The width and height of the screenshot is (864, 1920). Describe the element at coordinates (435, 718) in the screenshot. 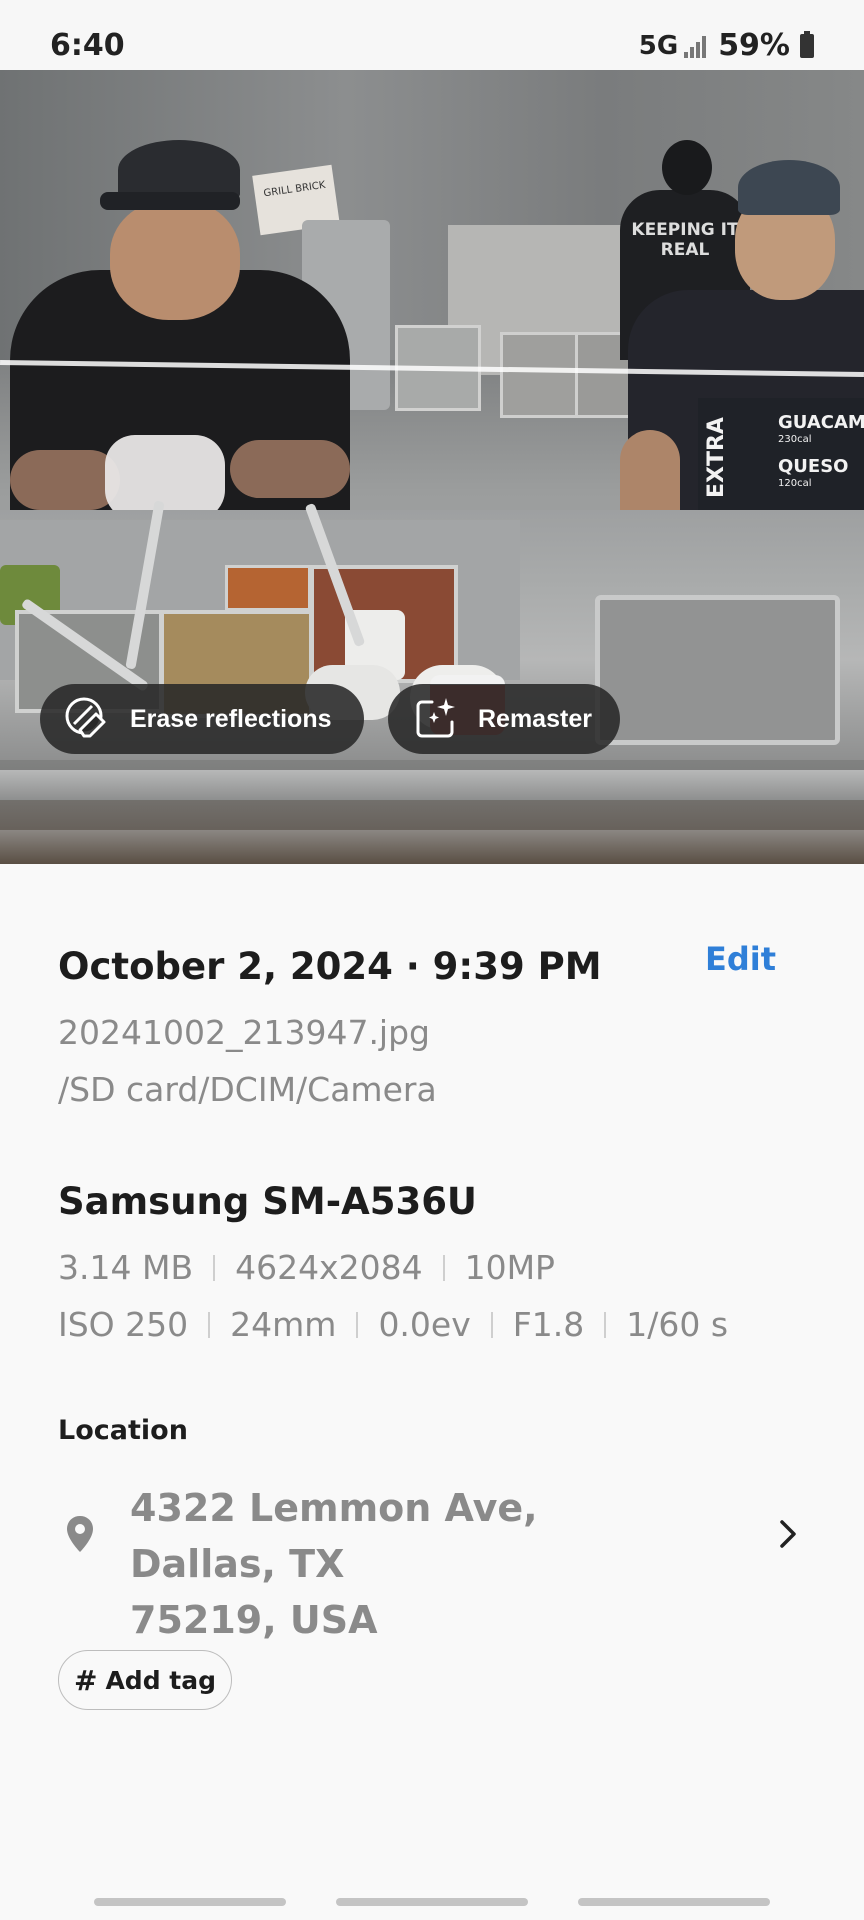

I see `remaster-icon` at that location.